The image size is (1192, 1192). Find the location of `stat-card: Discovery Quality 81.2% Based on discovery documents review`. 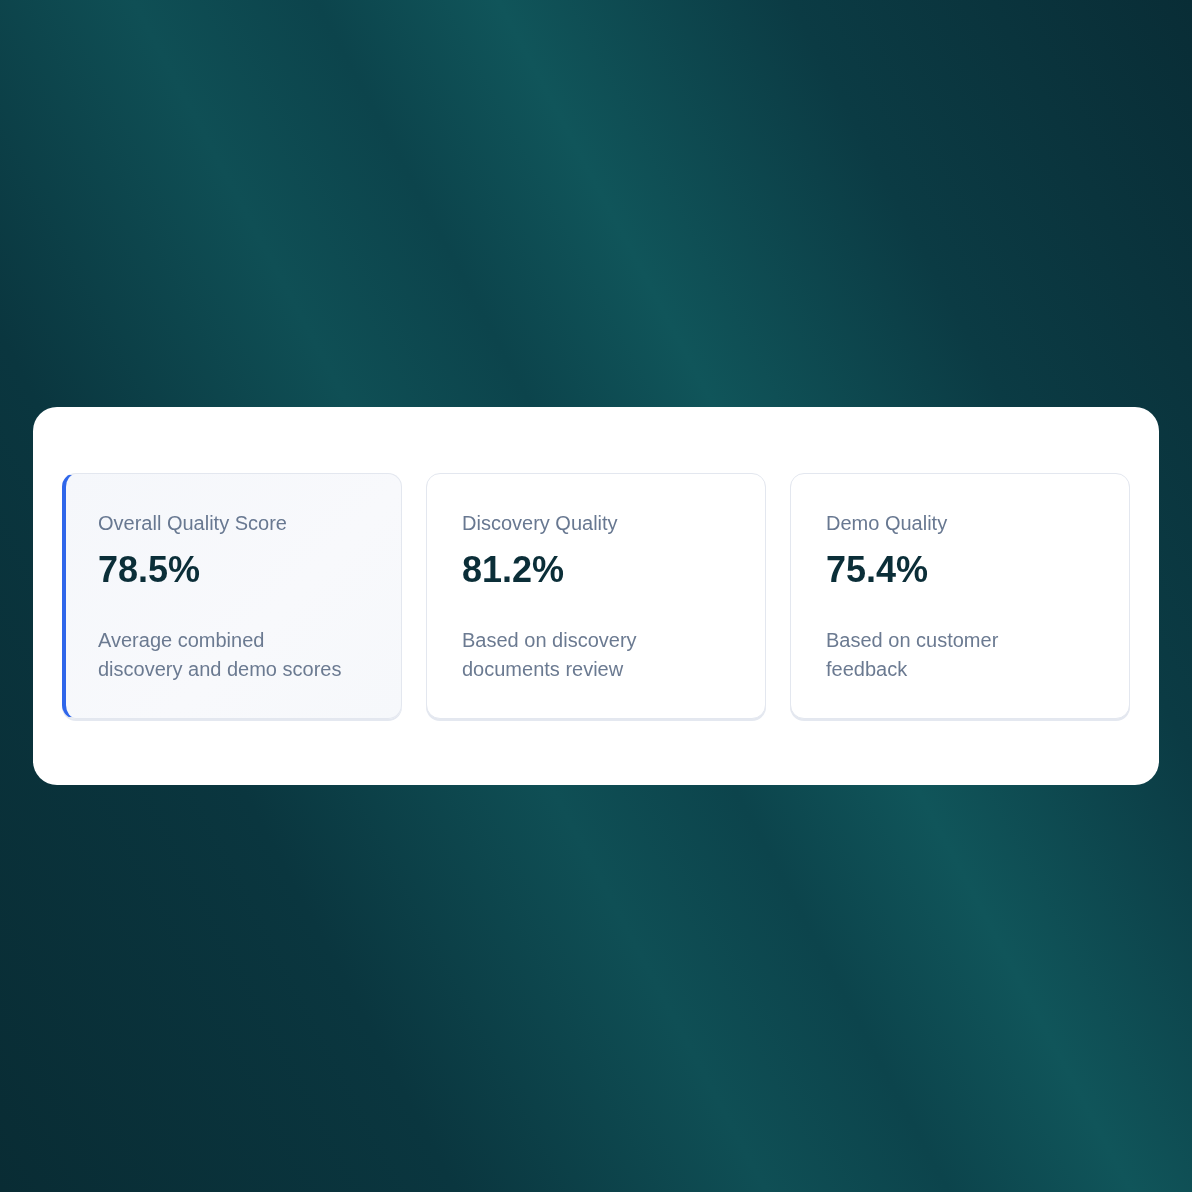

stat-card: Discovery Quality 81.2% Based on discovery documents review is located at coordinates (596, 596).